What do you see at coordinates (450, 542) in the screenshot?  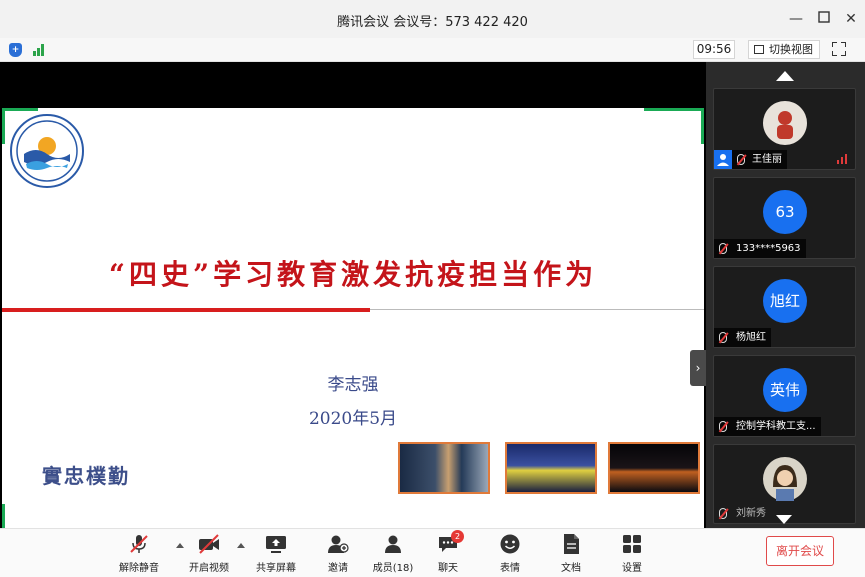 I see `chat-icon: 2` at bounding box center [450, 542].